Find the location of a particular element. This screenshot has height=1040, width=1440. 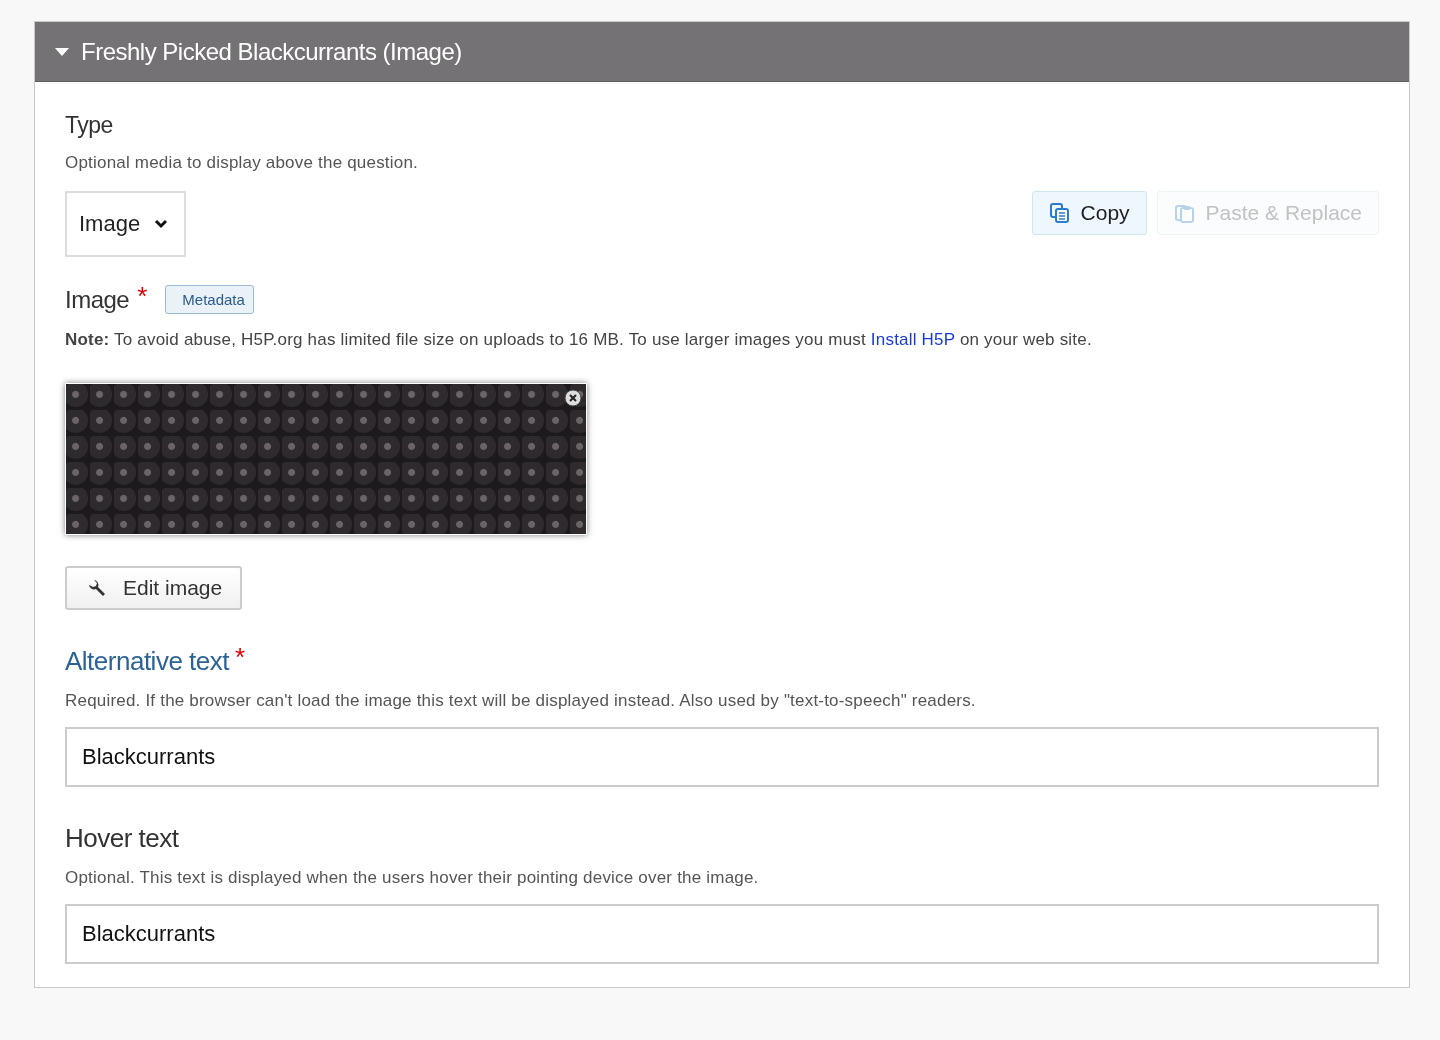

field-label: Image is located at coordinates (97, 299).